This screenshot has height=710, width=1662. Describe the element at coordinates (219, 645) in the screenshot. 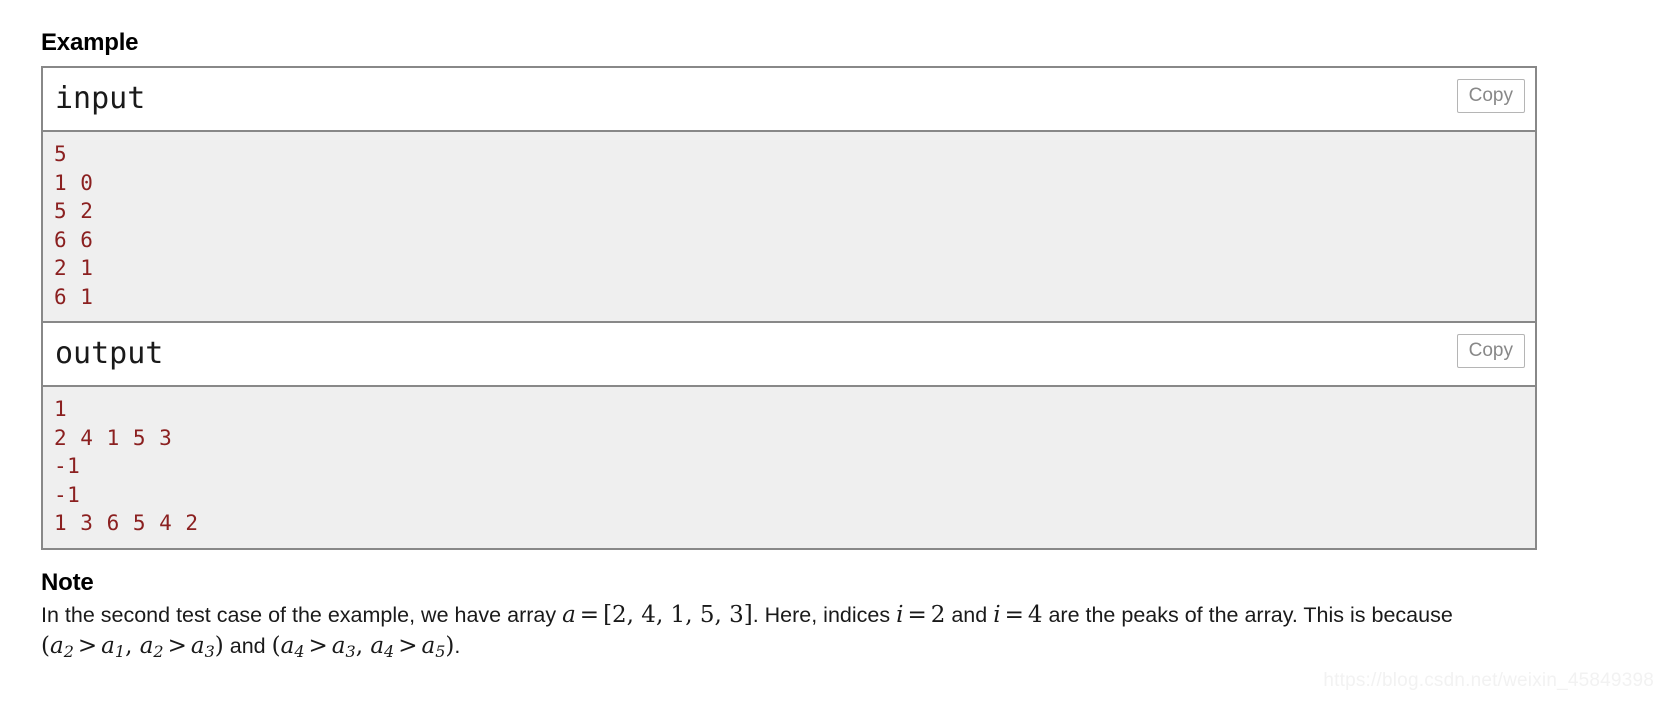

I see `paren-close-1: )` at that location.